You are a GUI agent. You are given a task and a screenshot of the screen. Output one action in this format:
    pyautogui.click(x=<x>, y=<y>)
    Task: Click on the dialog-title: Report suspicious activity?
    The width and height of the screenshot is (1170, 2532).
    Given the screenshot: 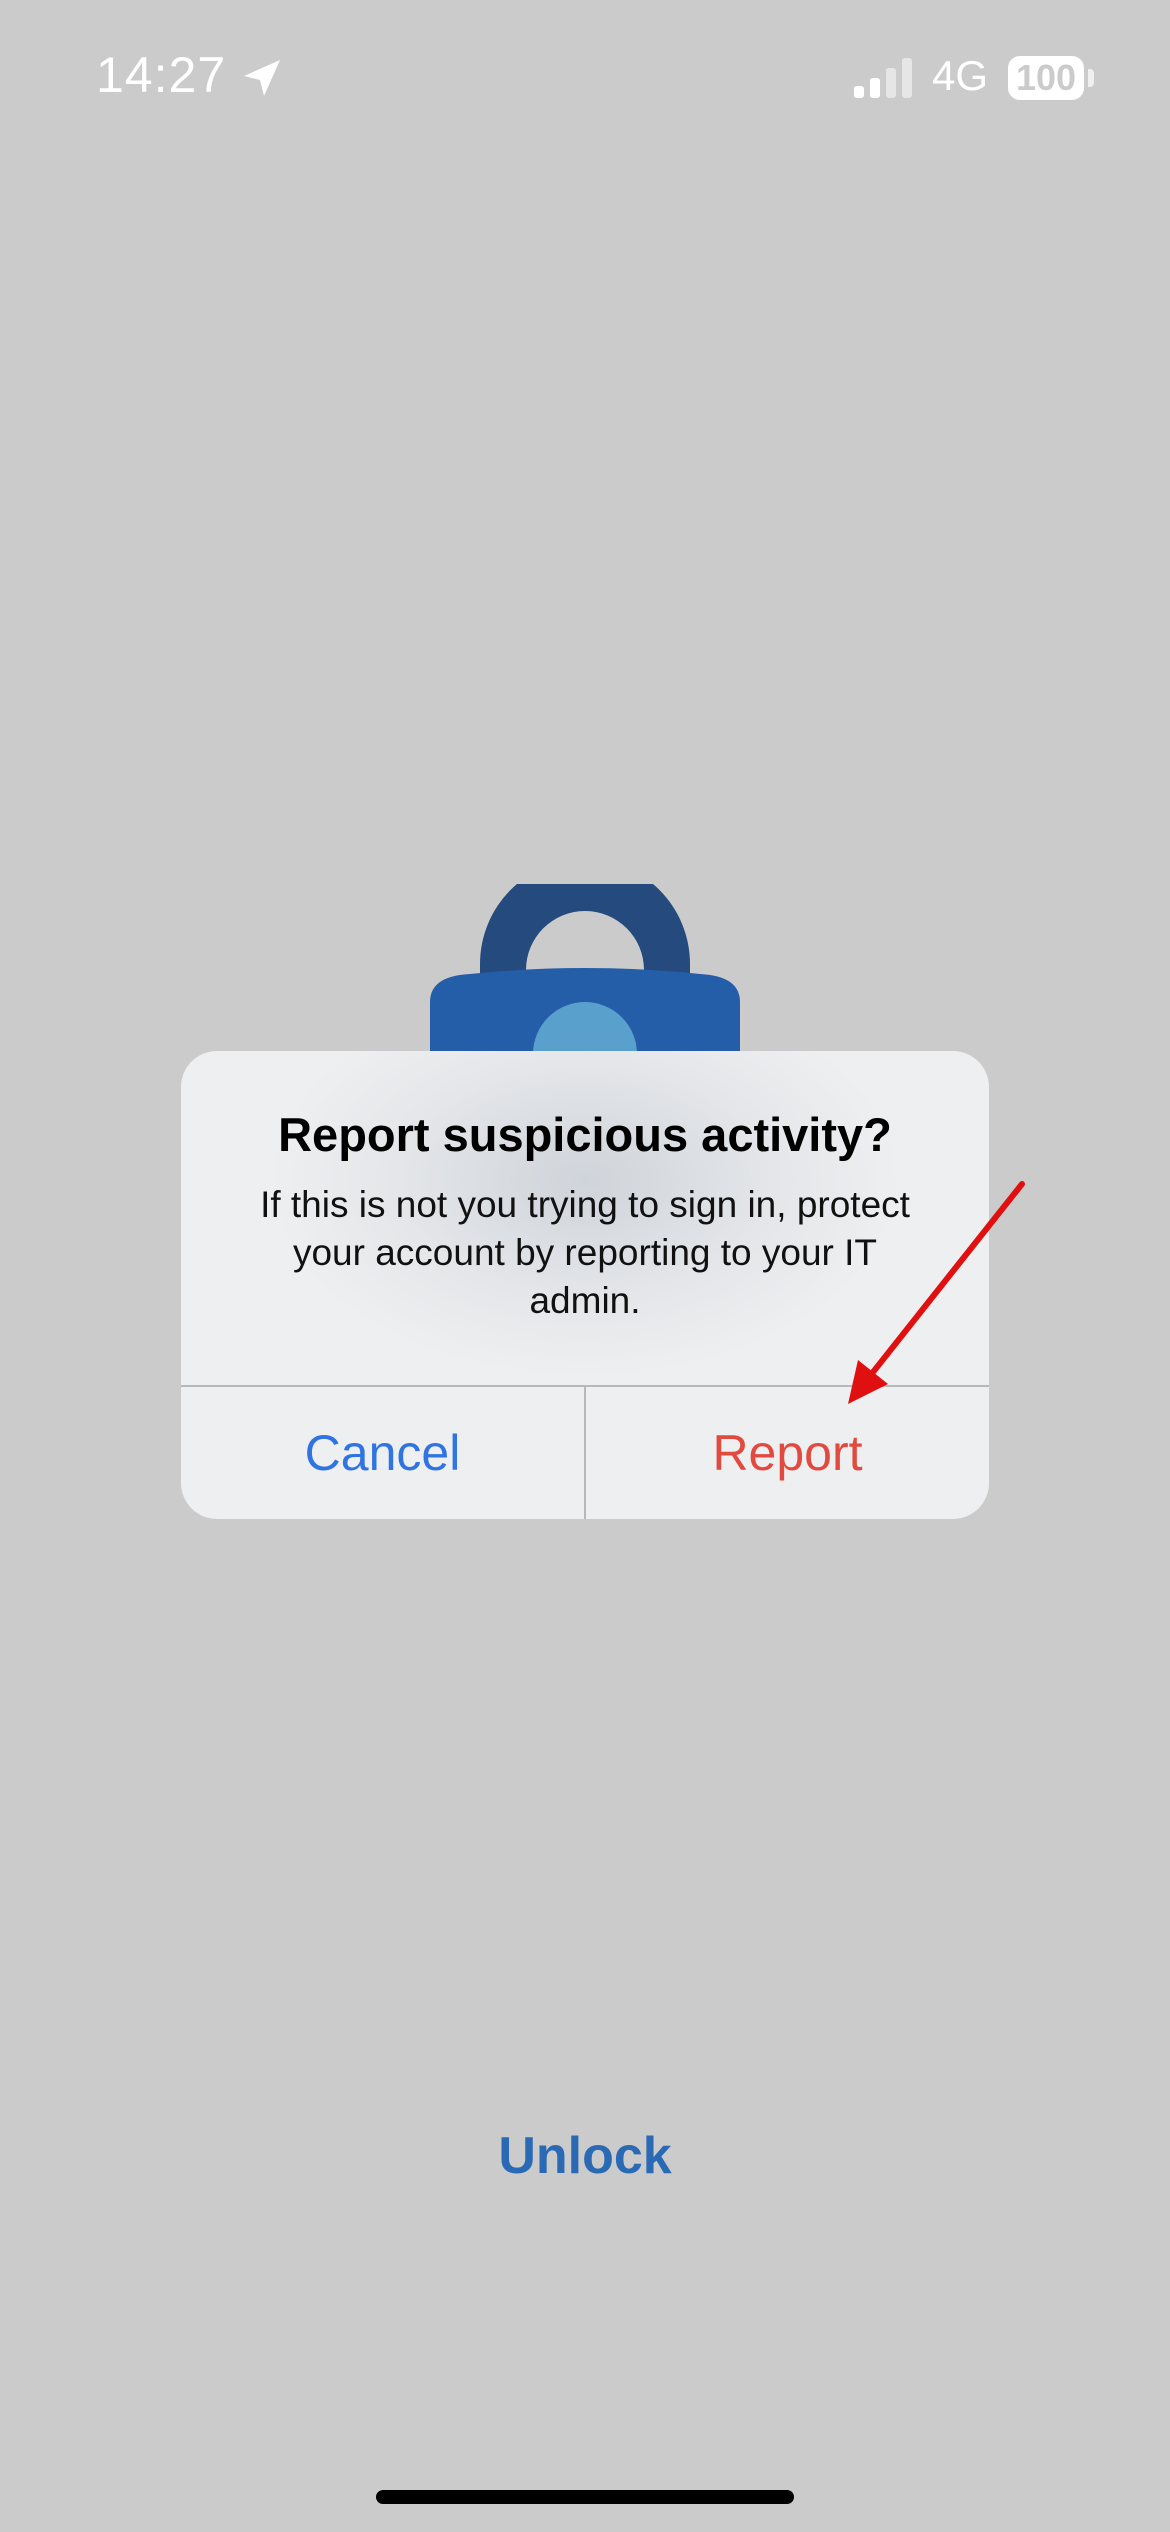 What is the action you would take?
    pyautogui.click(x=585, y=1134)
    